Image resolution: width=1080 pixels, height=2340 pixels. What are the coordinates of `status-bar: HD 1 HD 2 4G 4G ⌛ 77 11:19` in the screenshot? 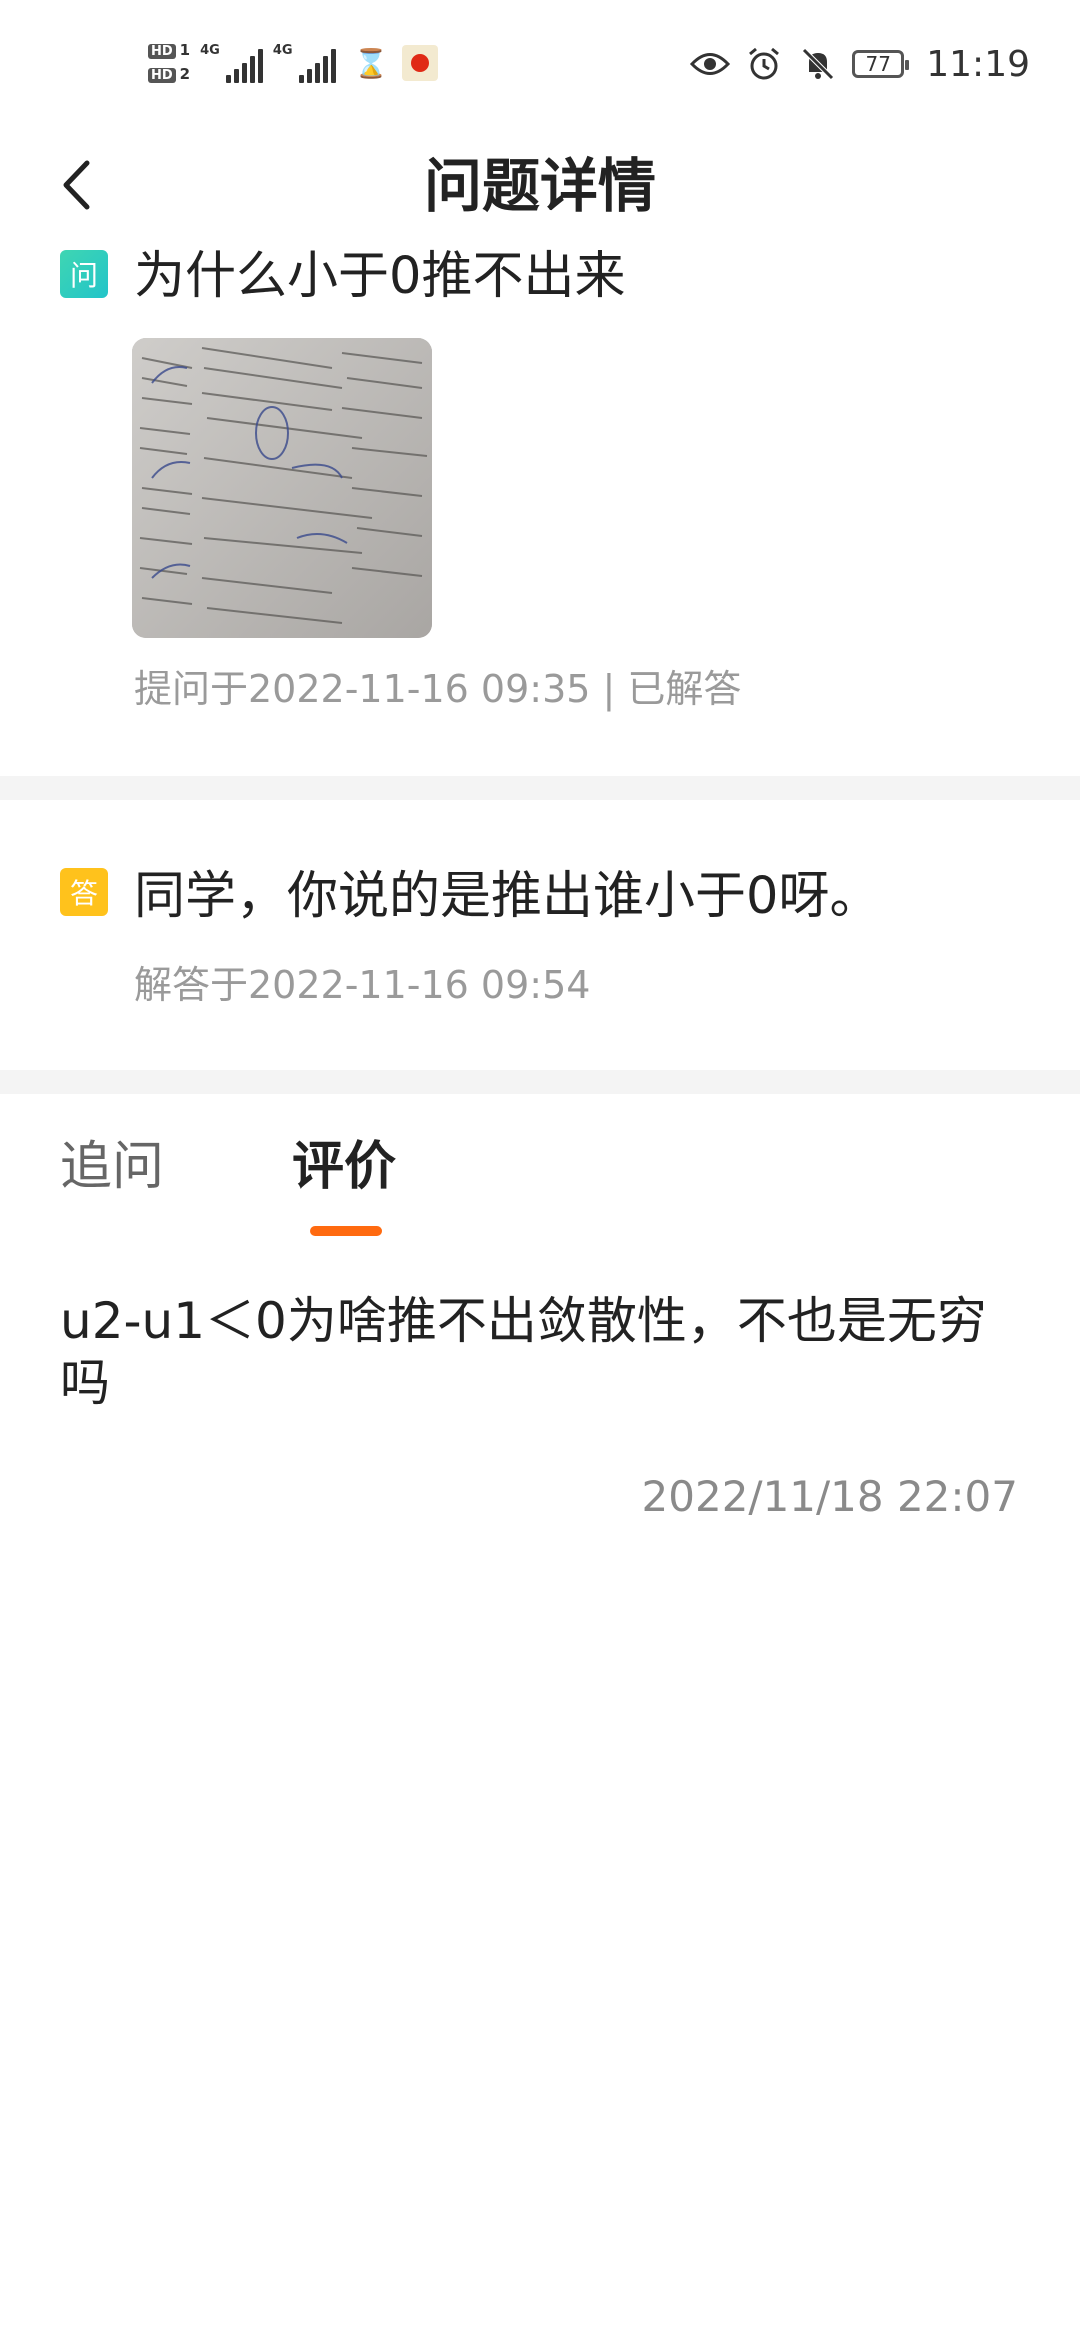 It's located at (540, 65).